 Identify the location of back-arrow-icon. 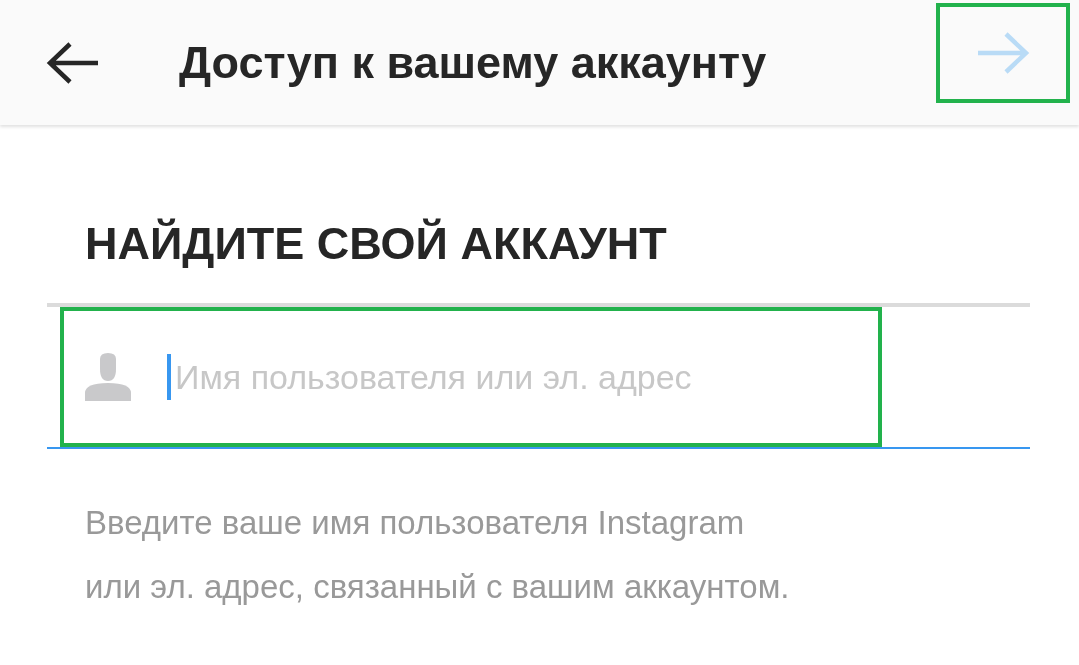
(73, 62).